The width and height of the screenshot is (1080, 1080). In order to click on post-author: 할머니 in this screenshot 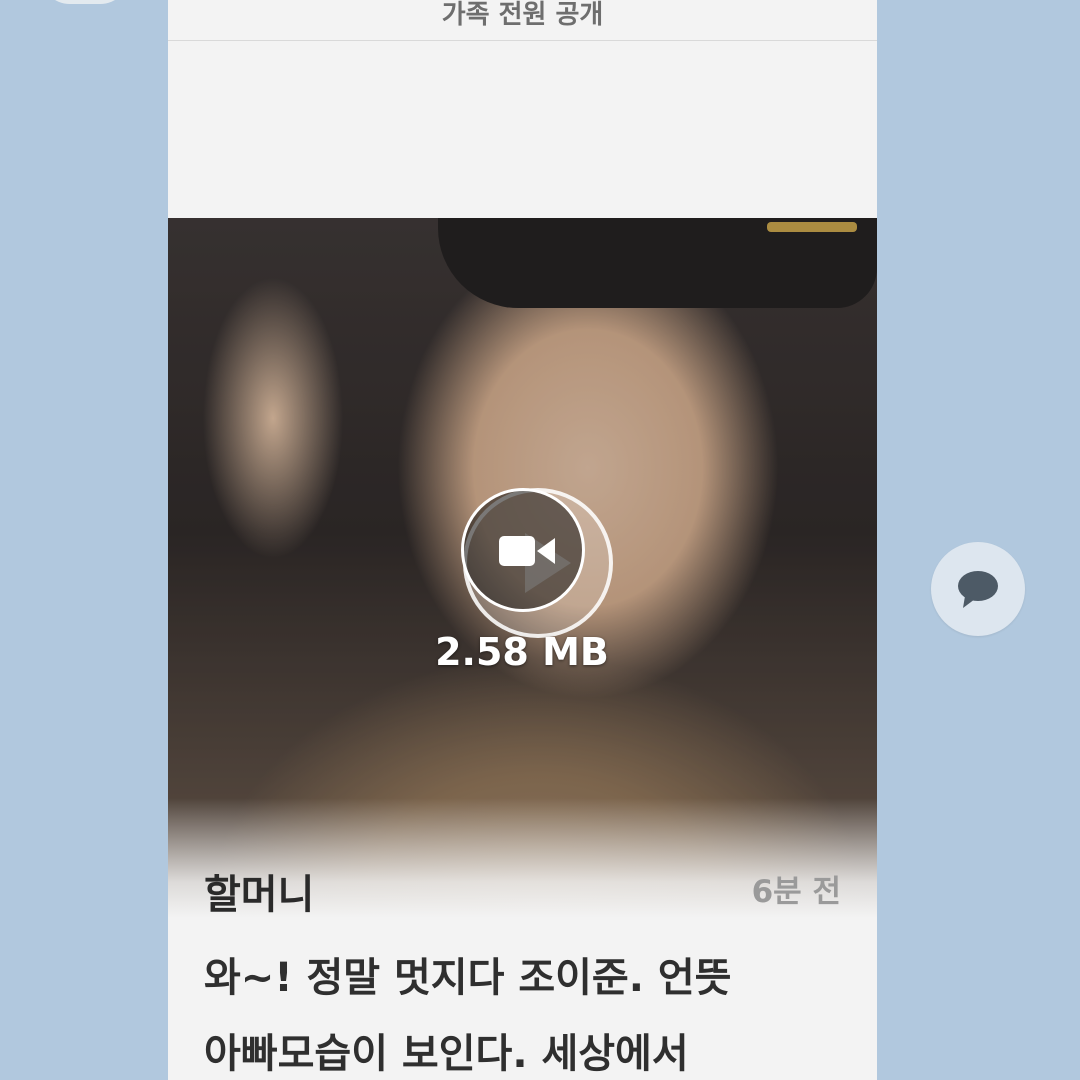, I will do `click(259, 895)`.